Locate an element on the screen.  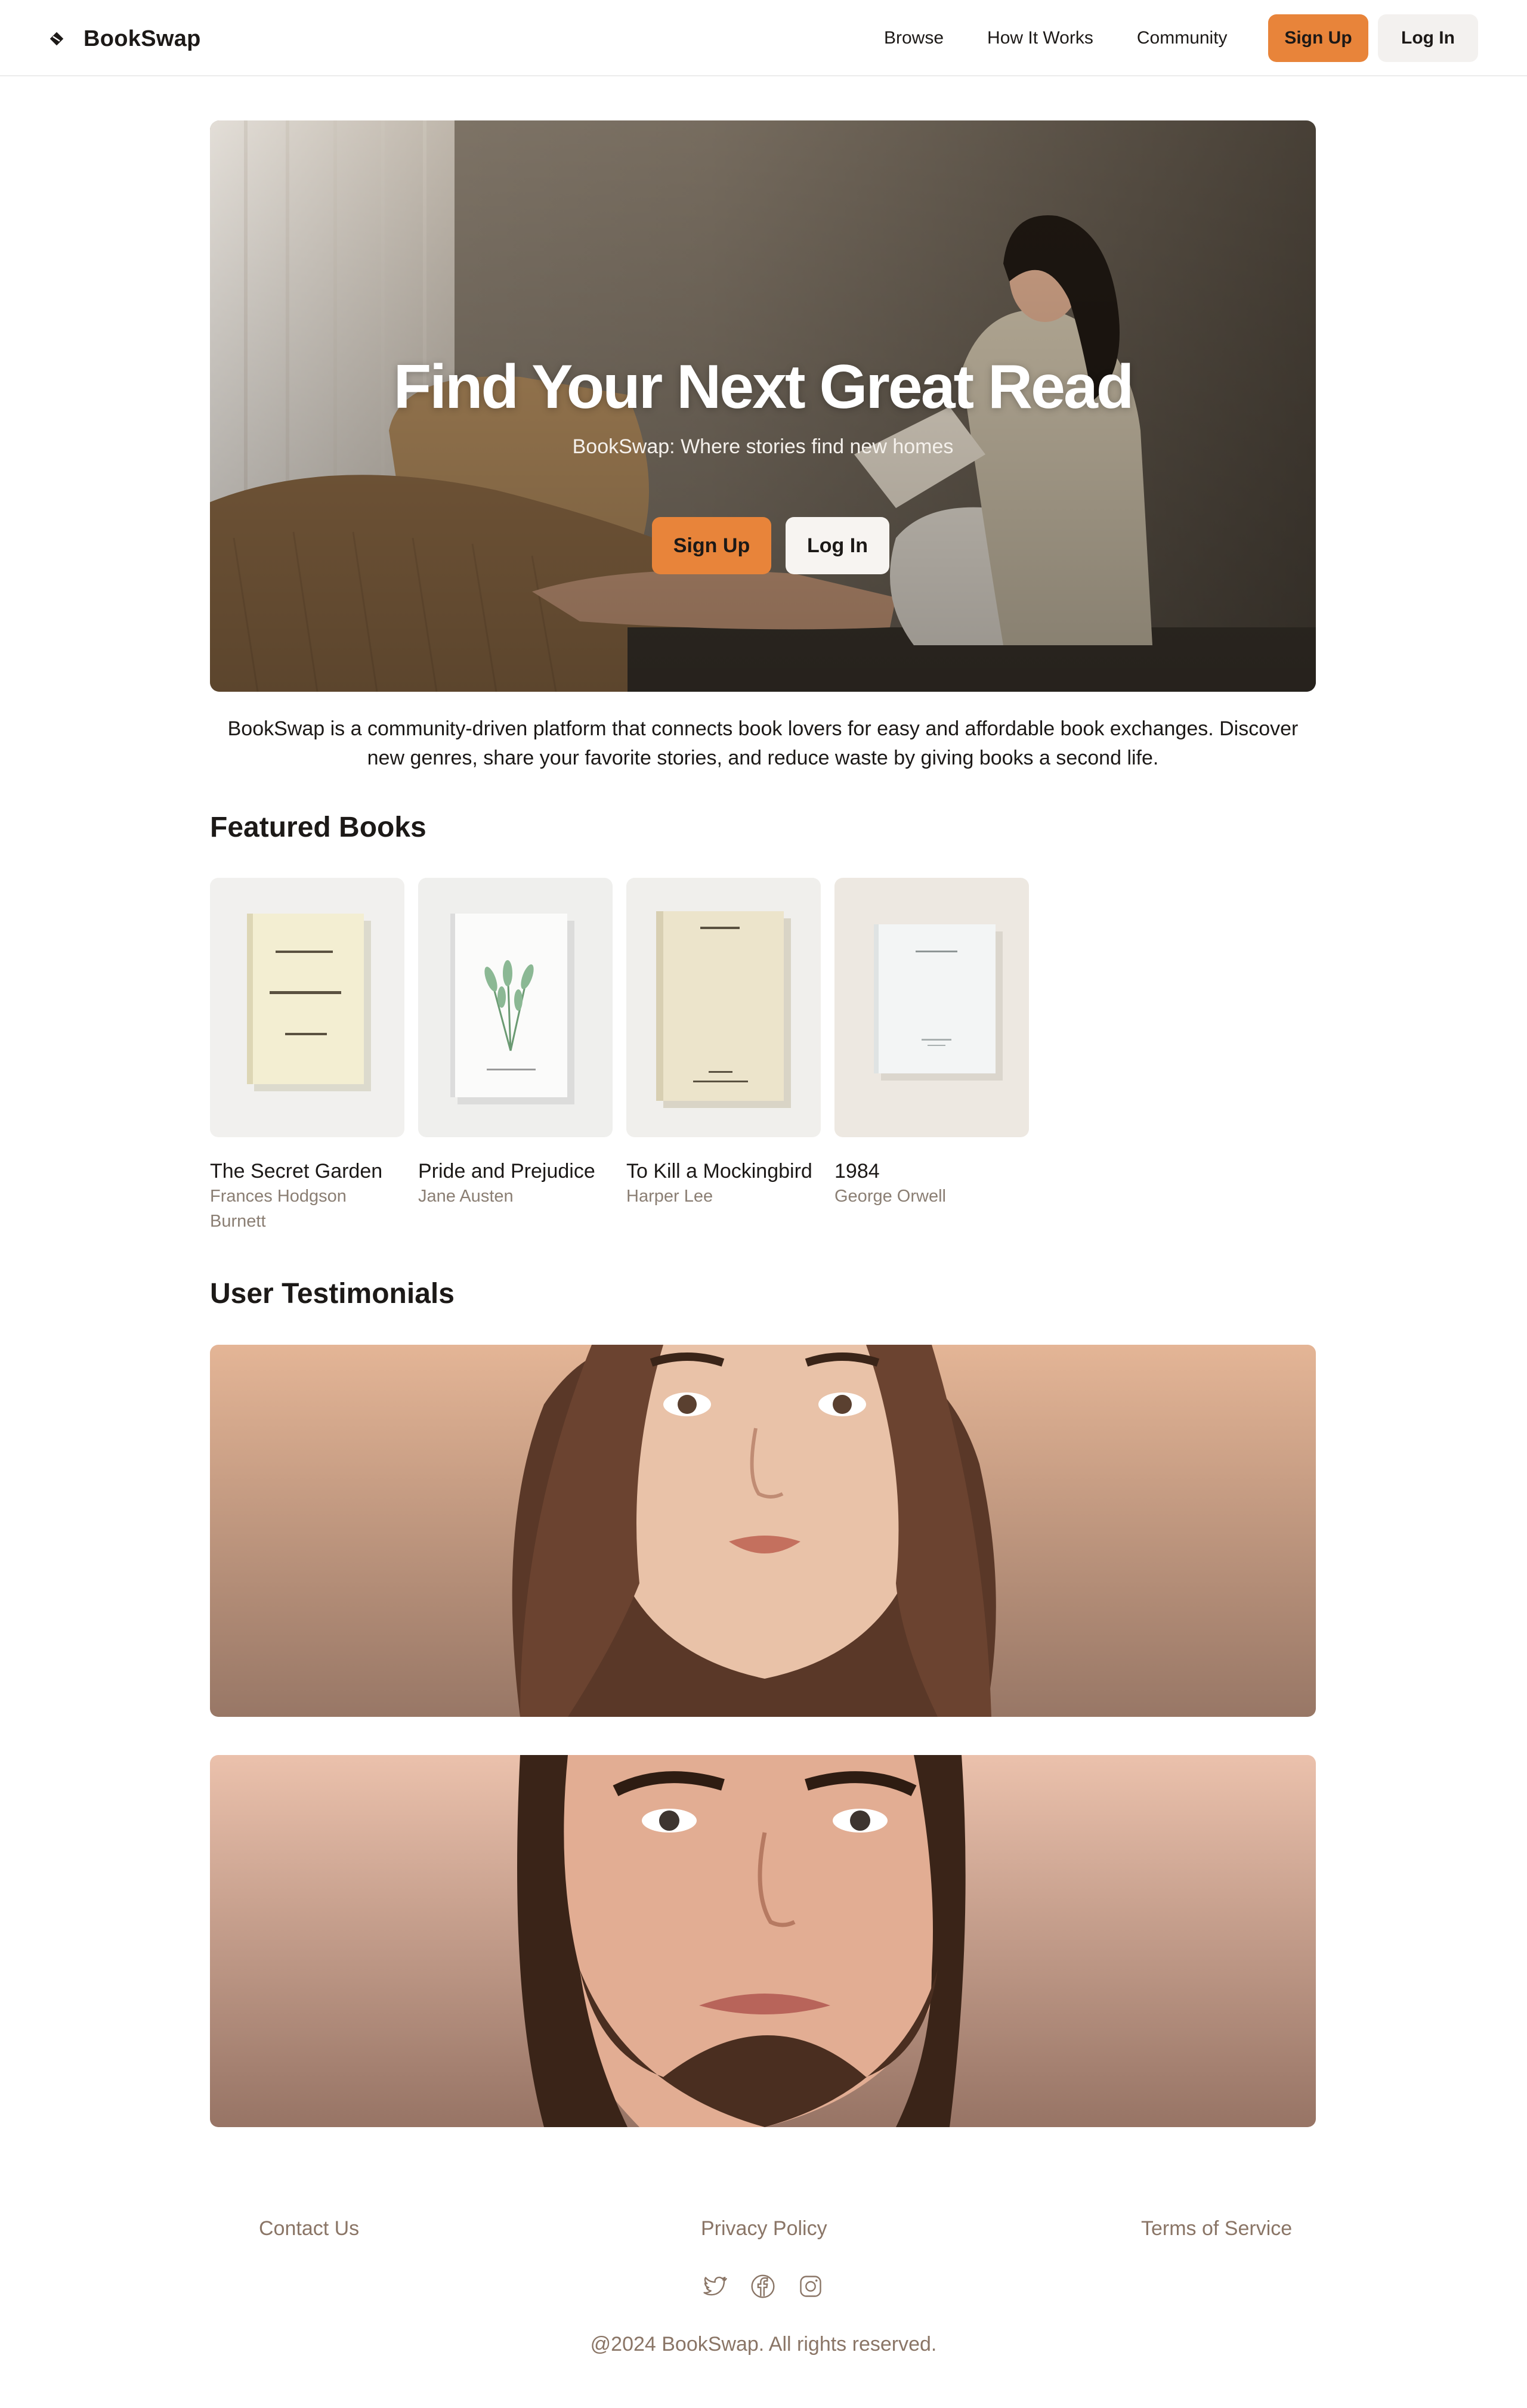
book-leaf-icon is located at coordinates (57, 39).